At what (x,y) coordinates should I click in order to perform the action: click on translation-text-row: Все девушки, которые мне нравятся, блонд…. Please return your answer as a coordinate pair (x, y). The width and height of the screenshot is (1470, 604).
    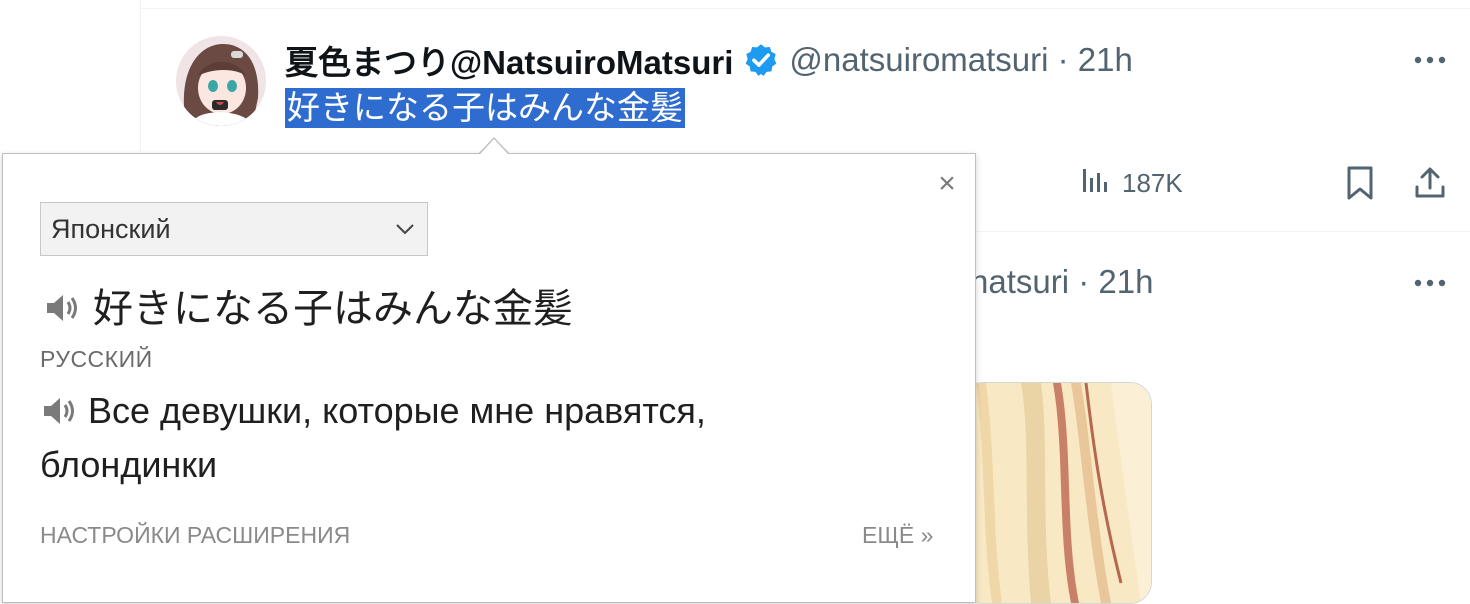
    Looking at the image, I should click on (440, 438).